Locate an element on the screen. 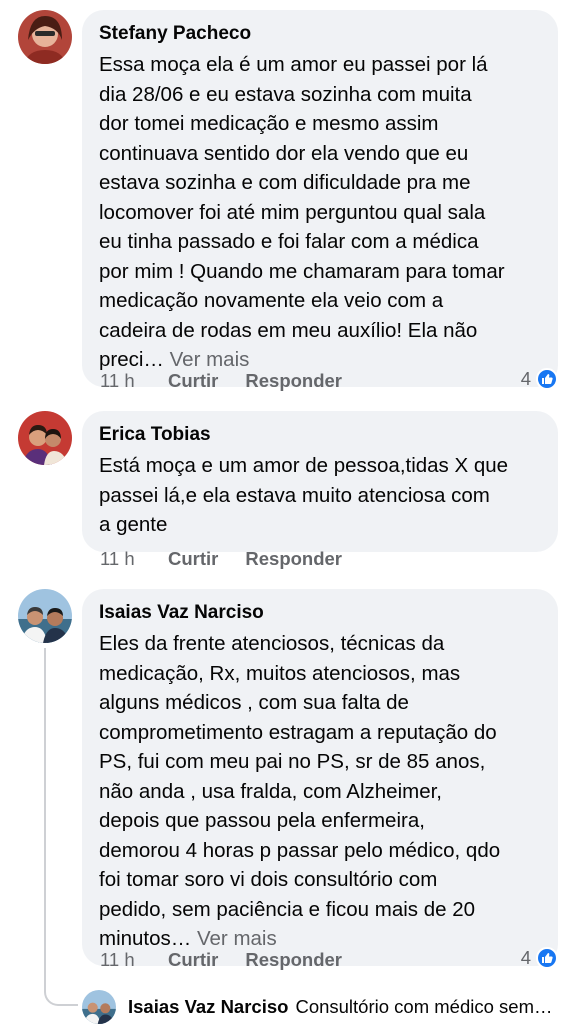 This screenshot has width=576, height=1024. comment-author: Stefany Pacheco is located at coordinates (320, 34).